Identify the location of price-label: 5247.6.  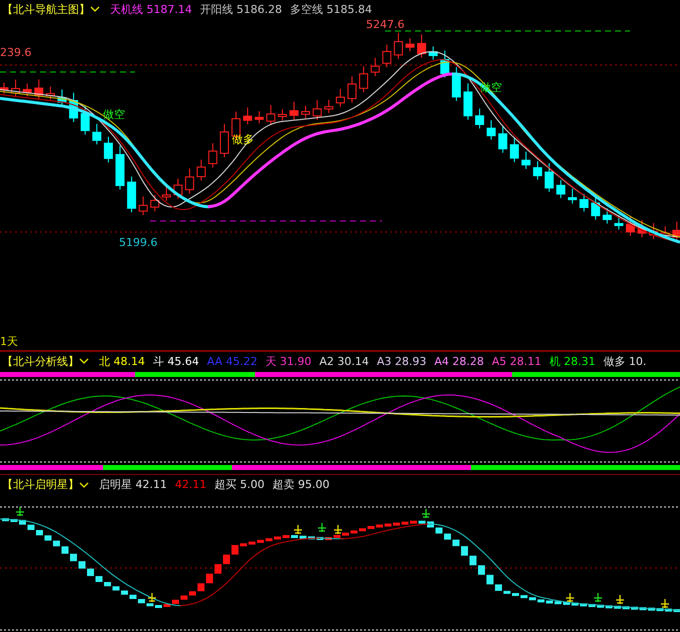
(385, 24).